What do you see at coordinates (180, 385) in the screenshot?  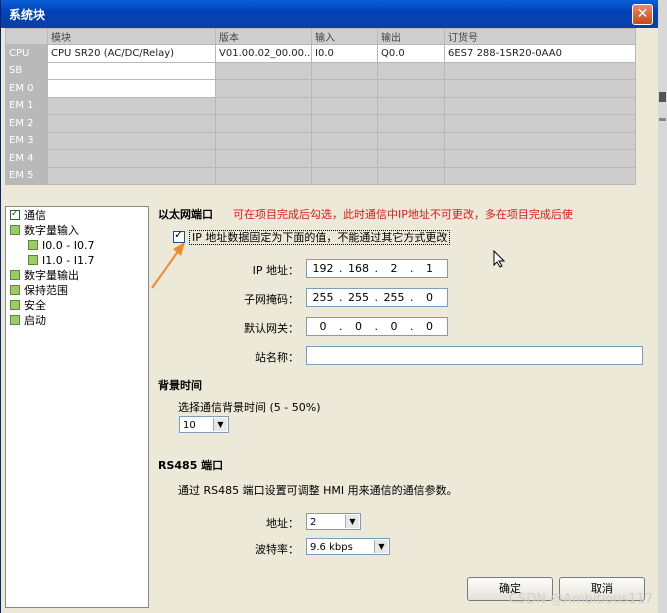 I see `background-time-title: 背景时间` at bounding box center [180, 385].